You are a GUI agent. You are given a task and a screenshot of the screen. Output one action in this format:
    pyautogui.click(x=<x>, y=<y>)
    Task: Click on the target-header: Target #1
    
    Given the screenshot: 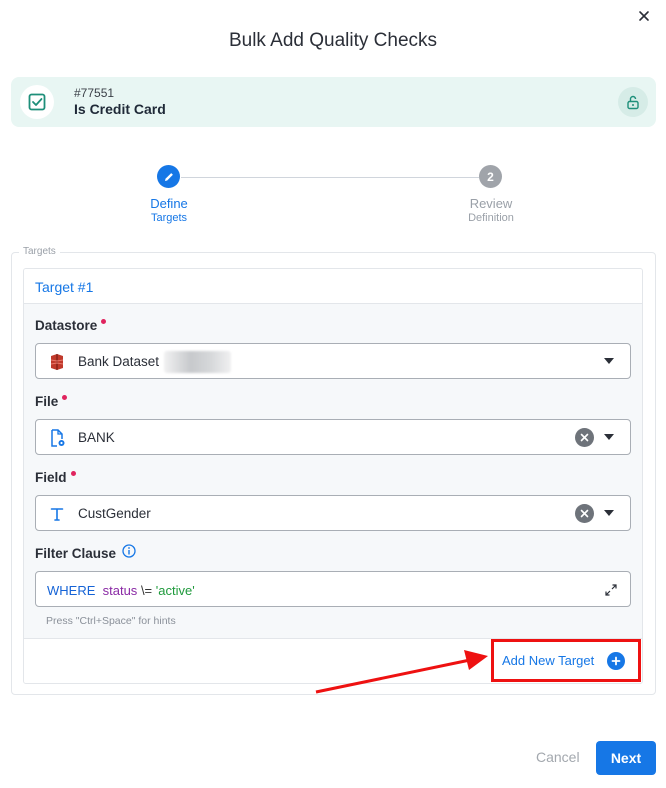 What is the action you would take?
    pyautogui.click(x=333, y=286)
    